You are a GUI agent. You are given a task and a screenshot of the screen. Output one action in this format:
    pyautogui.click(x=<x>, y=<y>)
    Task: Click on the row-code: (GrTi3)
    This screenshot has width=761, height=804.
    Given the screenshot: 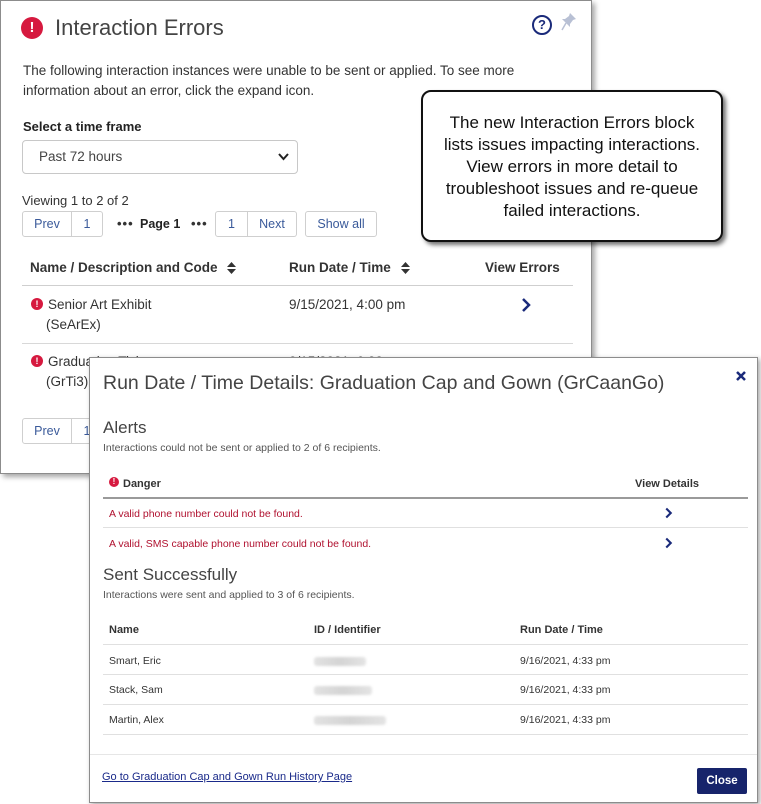 What is the action you would take?
    pyautogui.click(x=67, y=381)
    